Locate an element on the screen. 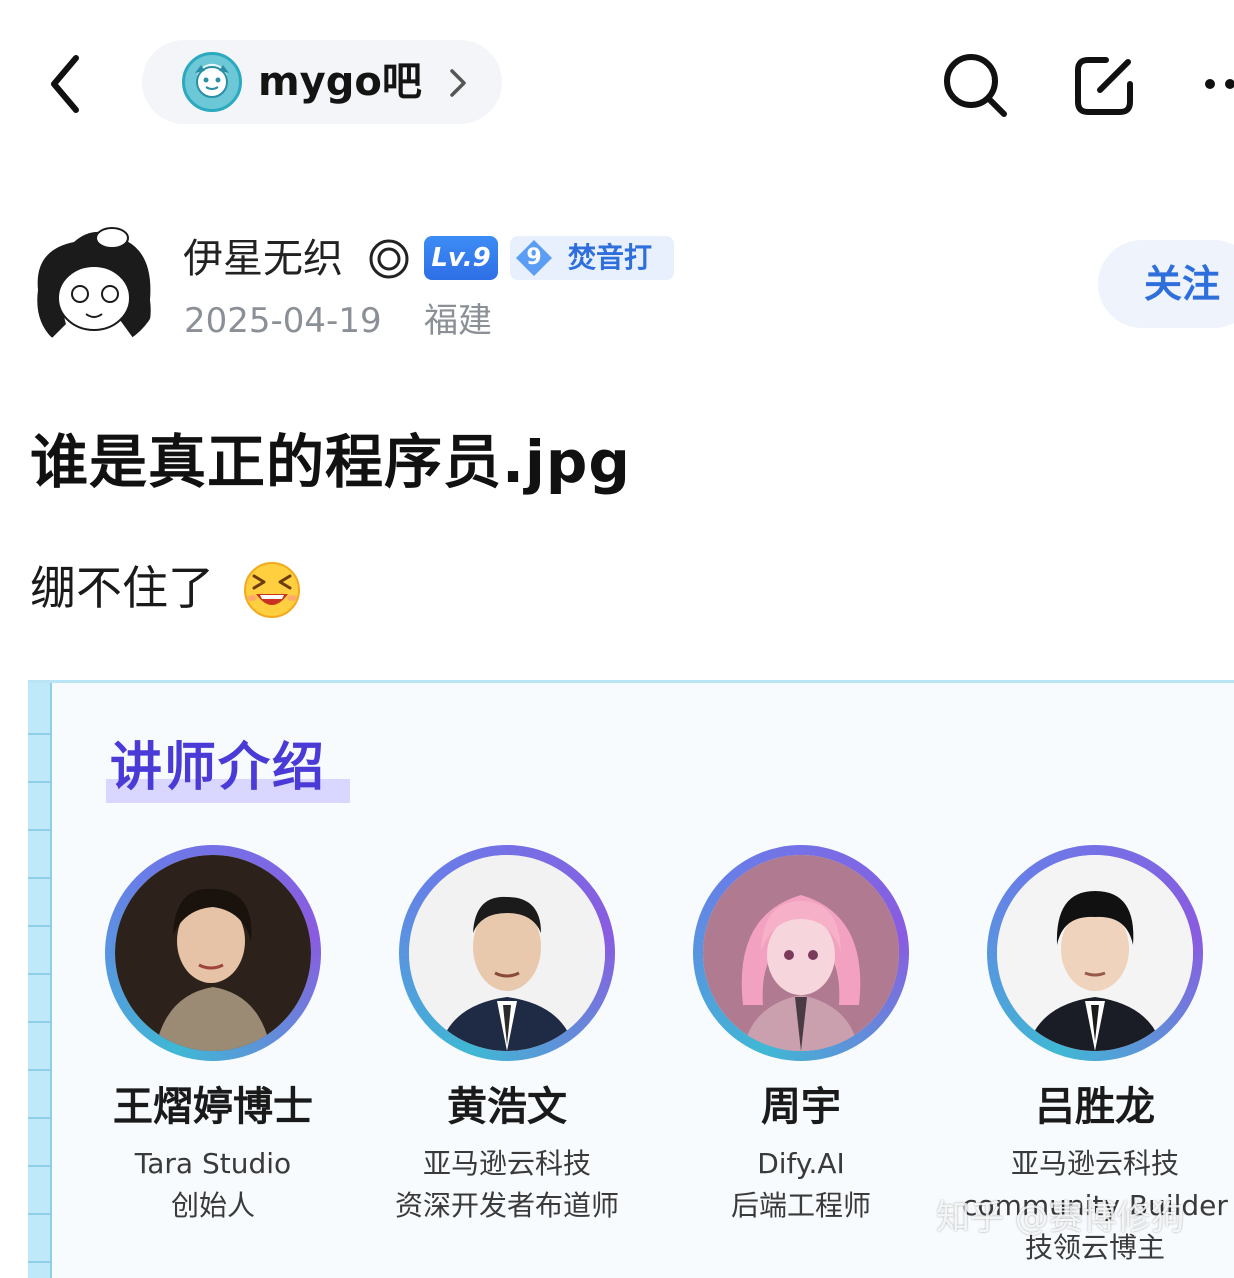 The width and height of the screenshot is (1234, 1278). forum-link: mygo吧 is located at coordinates (322, 82).